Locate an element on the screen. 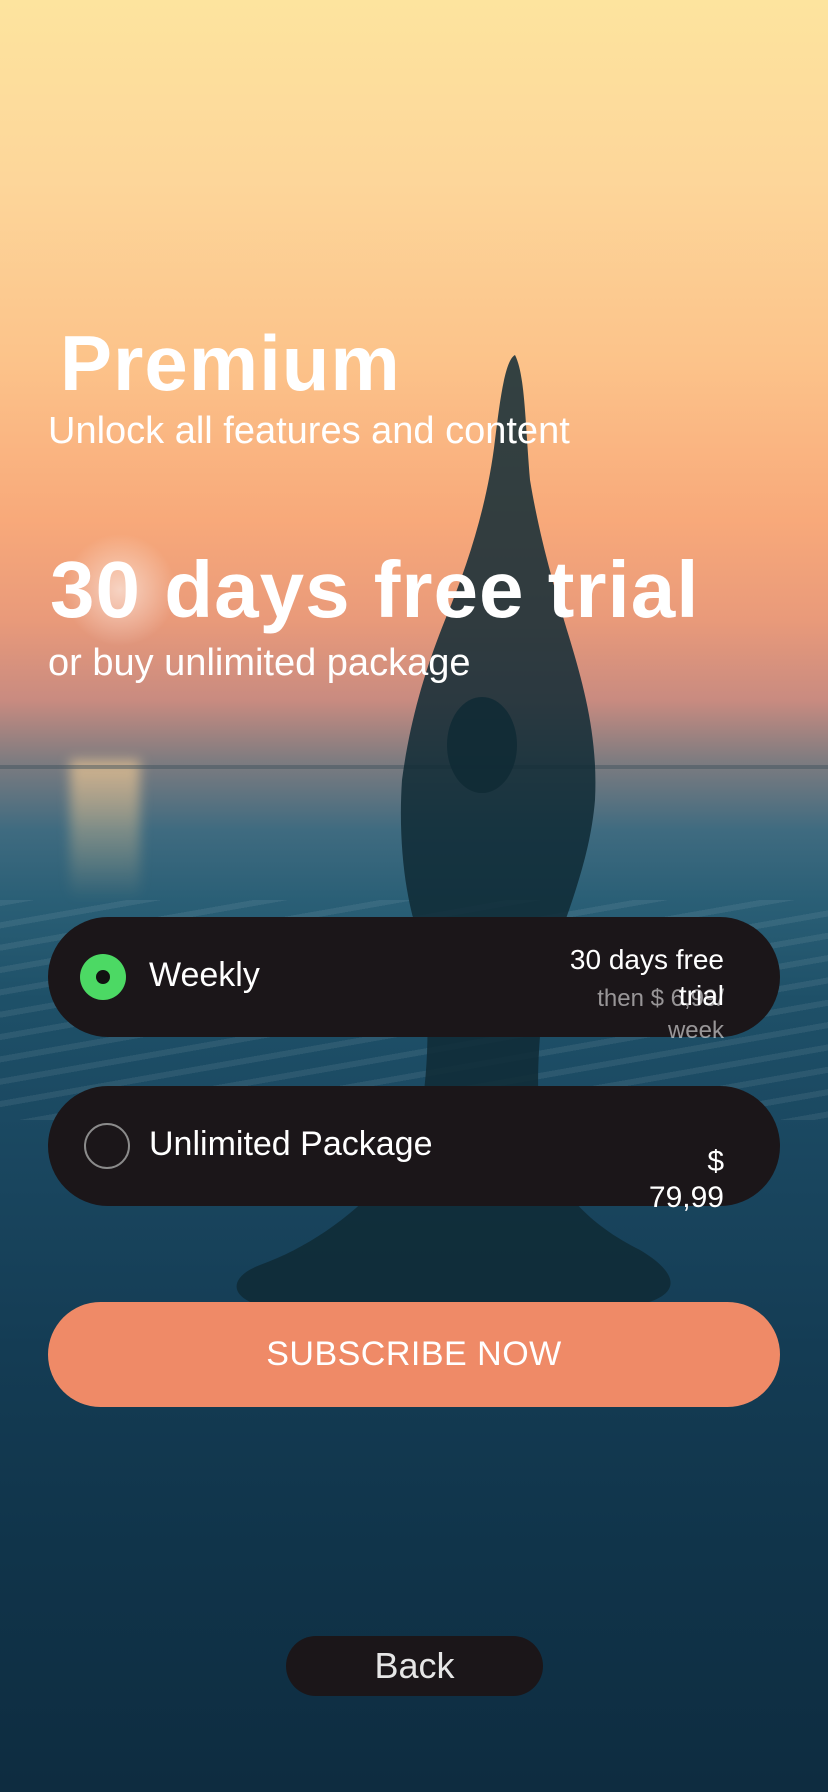  radio-unselected-icon is located at coordinates (107, 1146).